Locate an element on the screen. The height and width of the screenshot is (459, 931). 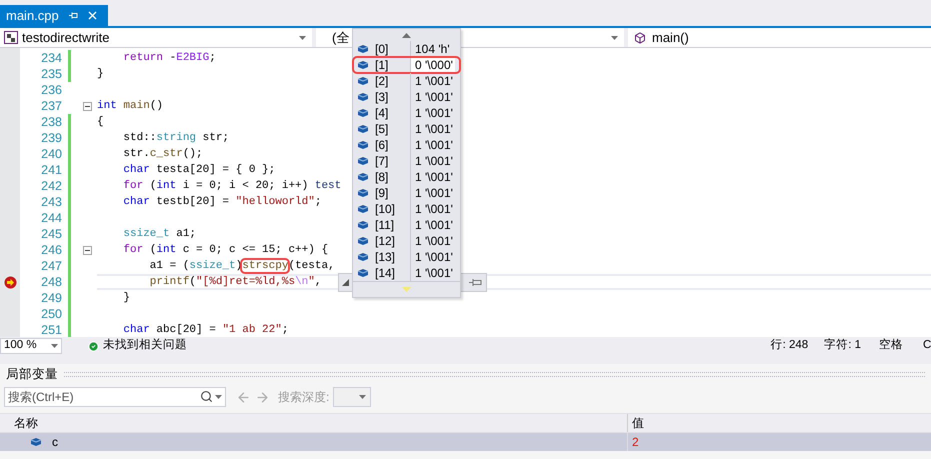
element-index: [9] is located at coordinates (381, 193).